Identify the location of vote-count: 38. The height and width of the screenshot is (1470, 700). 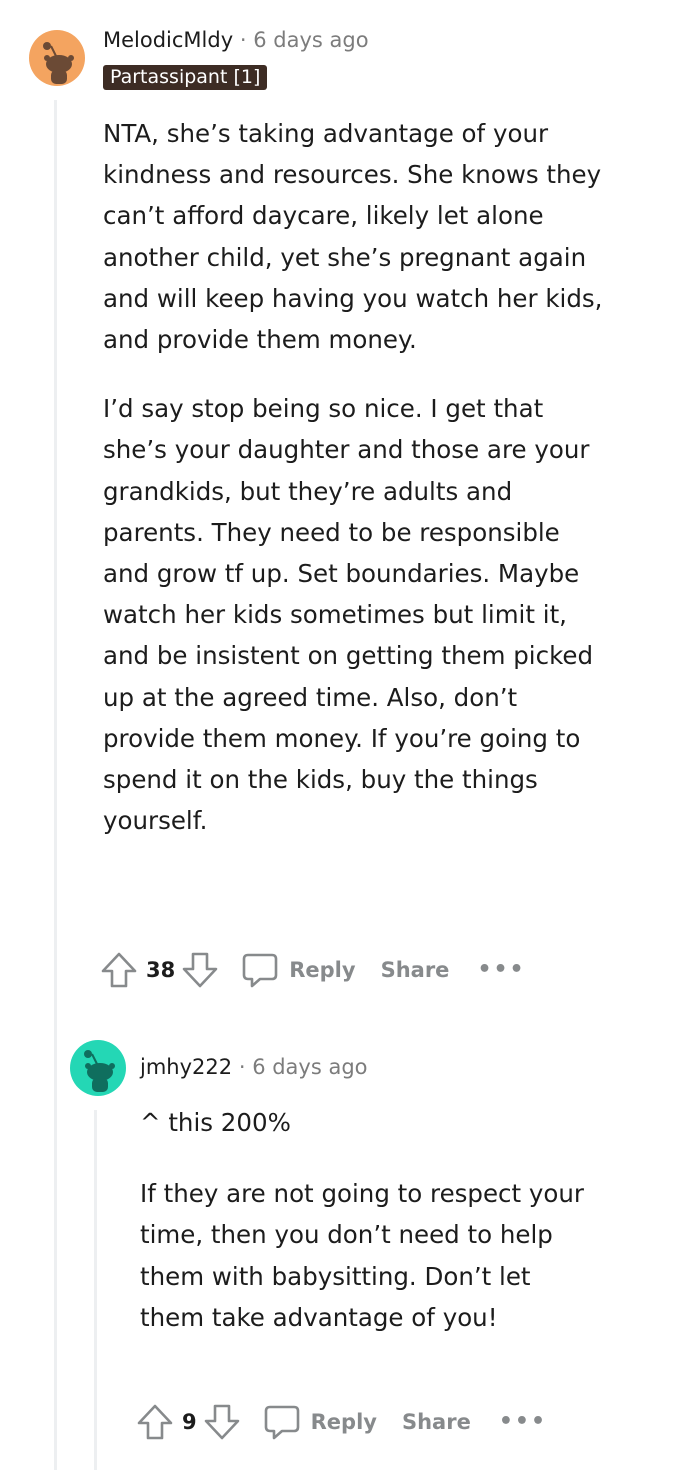
(161, 970).